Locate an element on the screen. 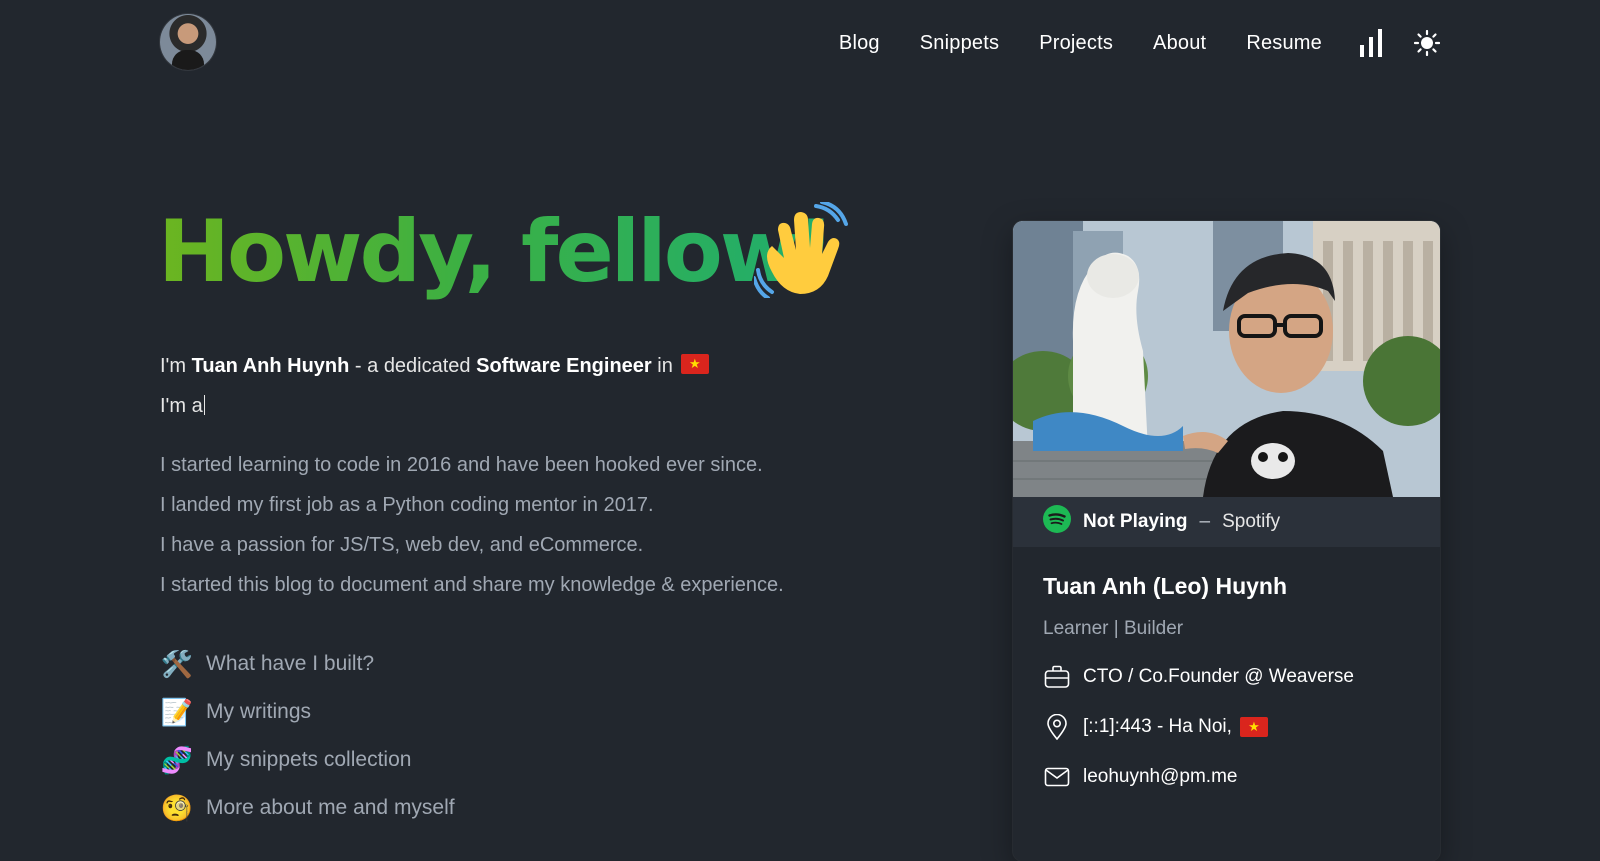 The width and height of the screenshot is (1600, 861). dna-icon: 🧬 is located at coordinates (177, 759).